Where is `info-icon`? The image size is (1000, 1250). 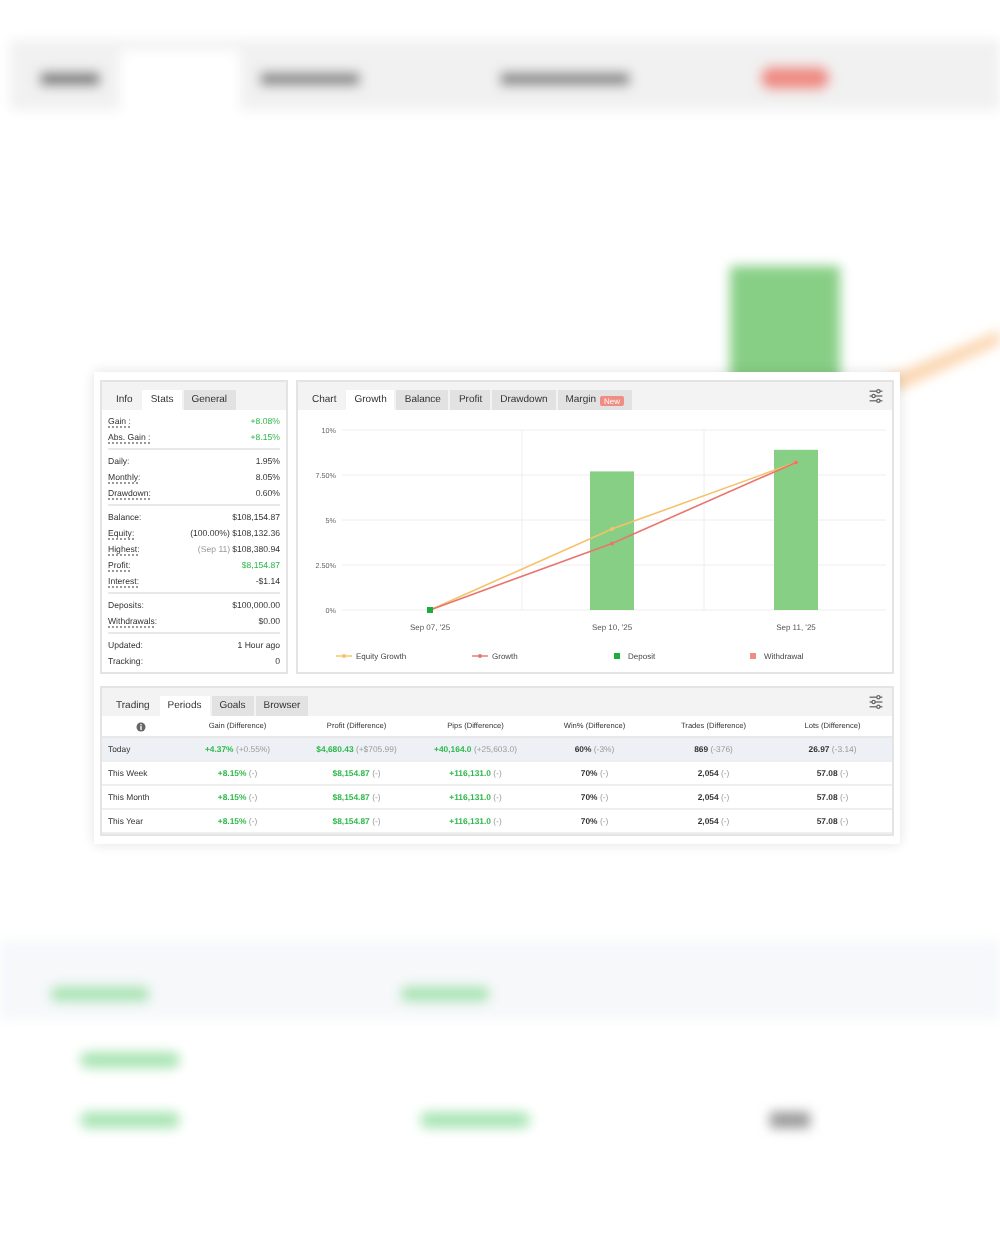 info-icon is located at coordinates (140, 726).